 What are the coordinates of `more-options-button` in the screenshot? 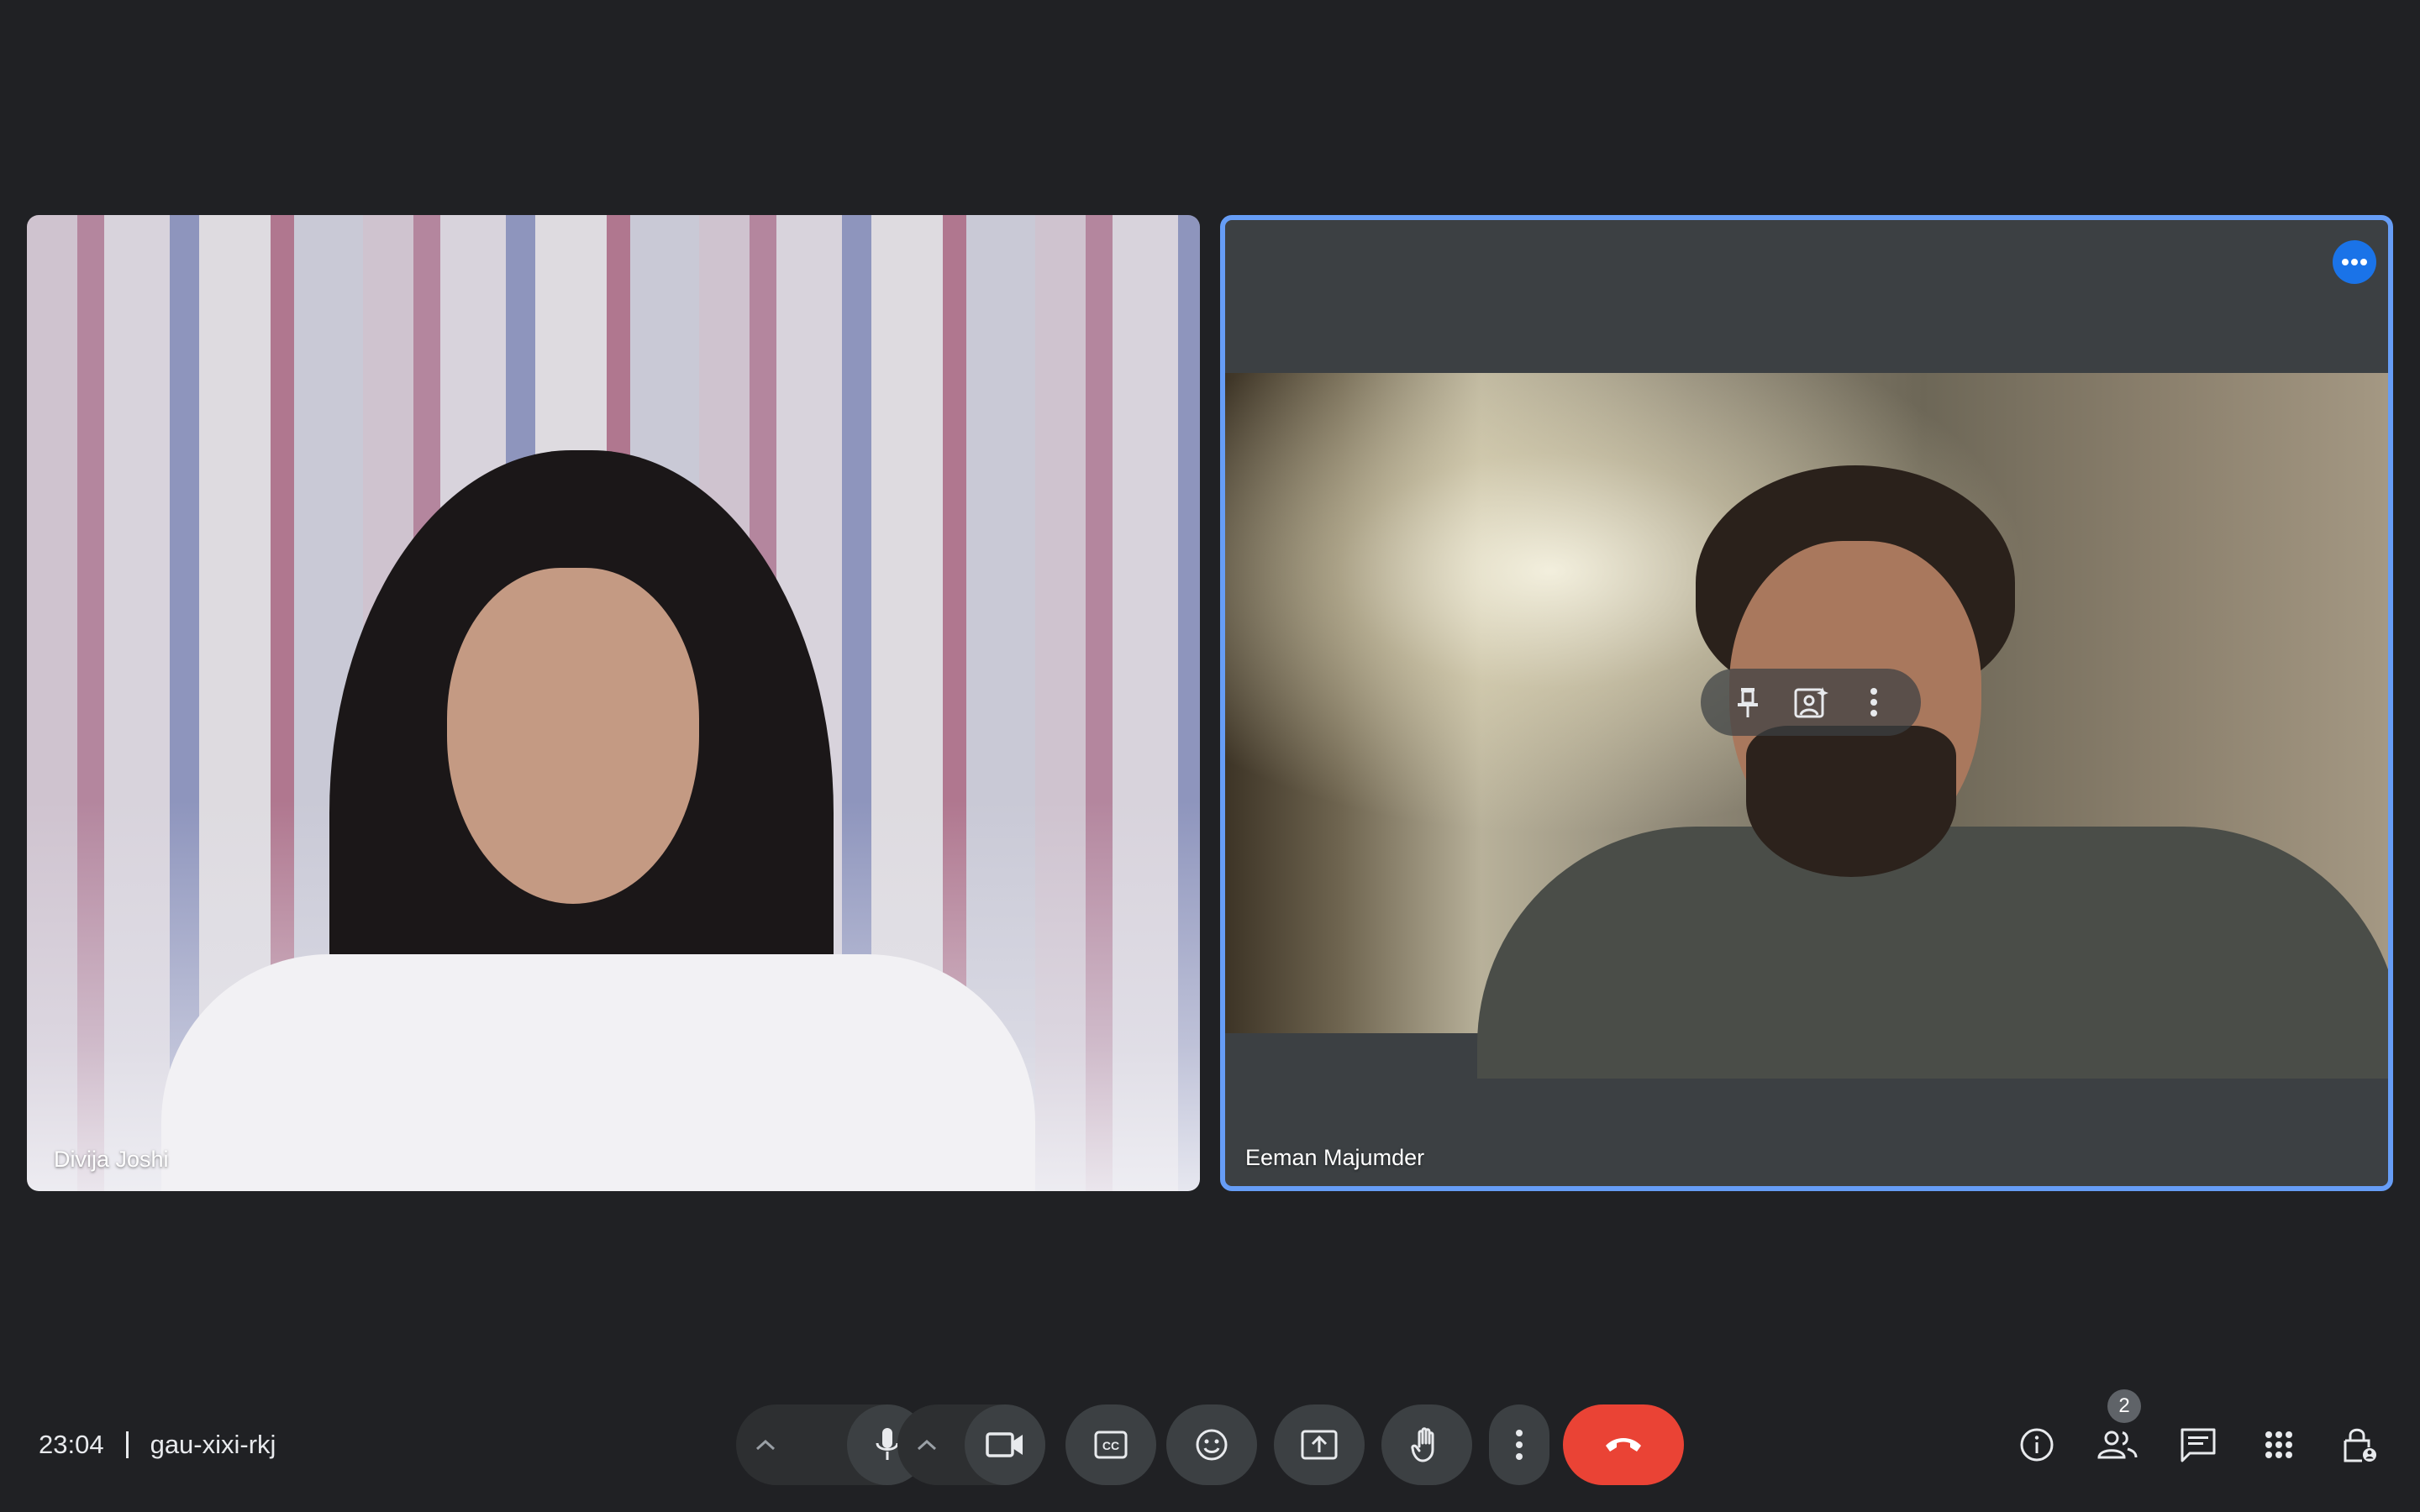 It's located at (1519, 1444).